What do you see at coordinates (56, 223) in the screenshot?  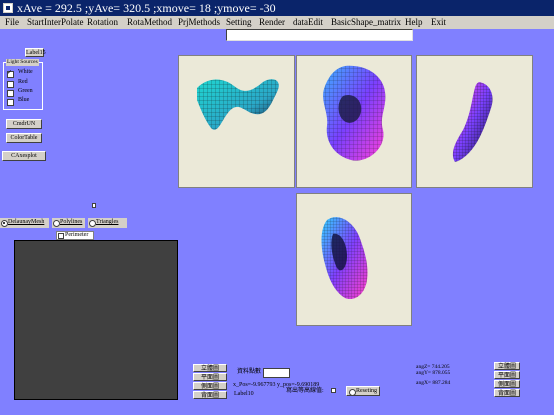 I see `polylines-radio` at bounding box center [56, 223].